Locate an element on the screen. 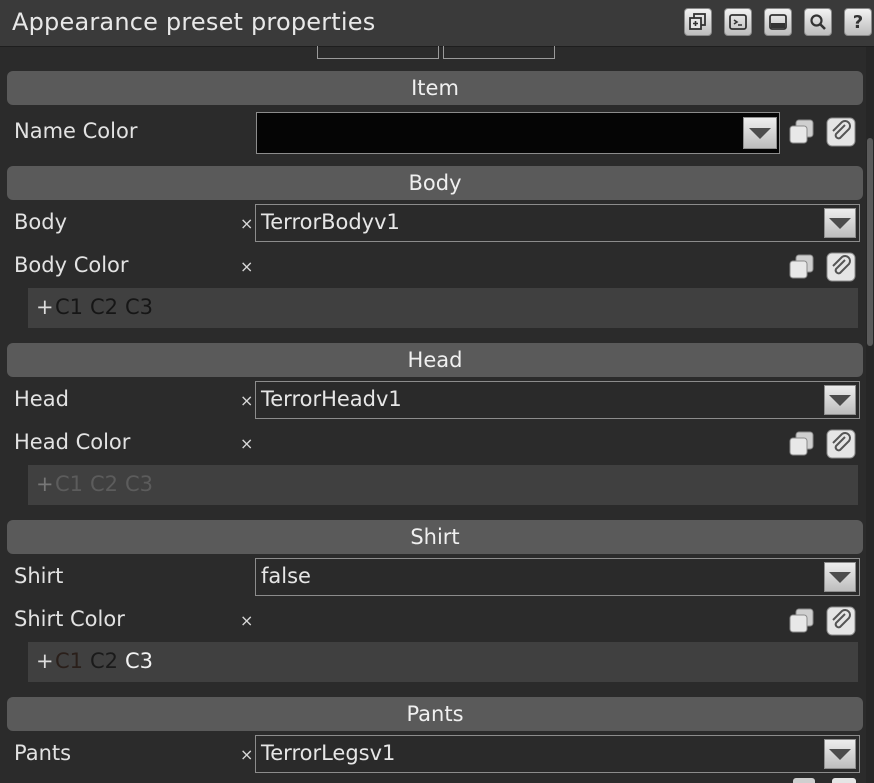  name-color-dropdown-button is located at coordinates (760, 133).